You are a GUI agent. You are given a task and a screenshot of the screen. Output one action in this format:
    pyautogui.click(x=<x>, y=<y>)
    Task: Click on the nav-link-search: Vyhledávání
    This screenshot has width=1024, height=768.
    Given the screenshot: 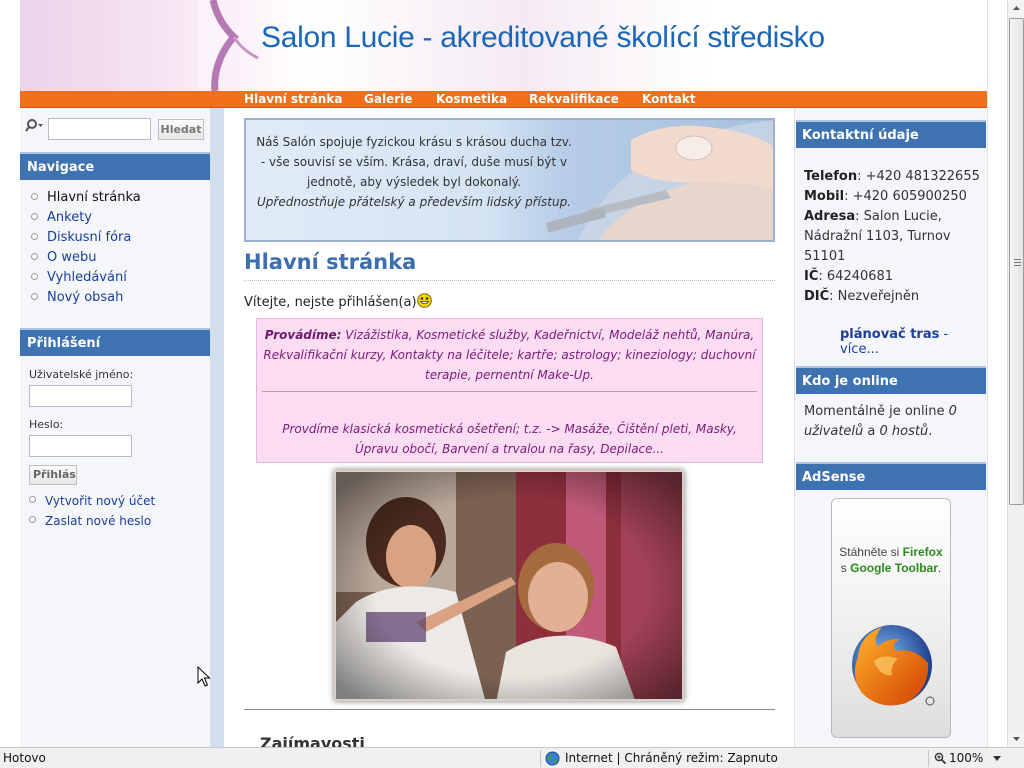 What is the action you would take?
    pyautogui.click(x=87, y=277)
    